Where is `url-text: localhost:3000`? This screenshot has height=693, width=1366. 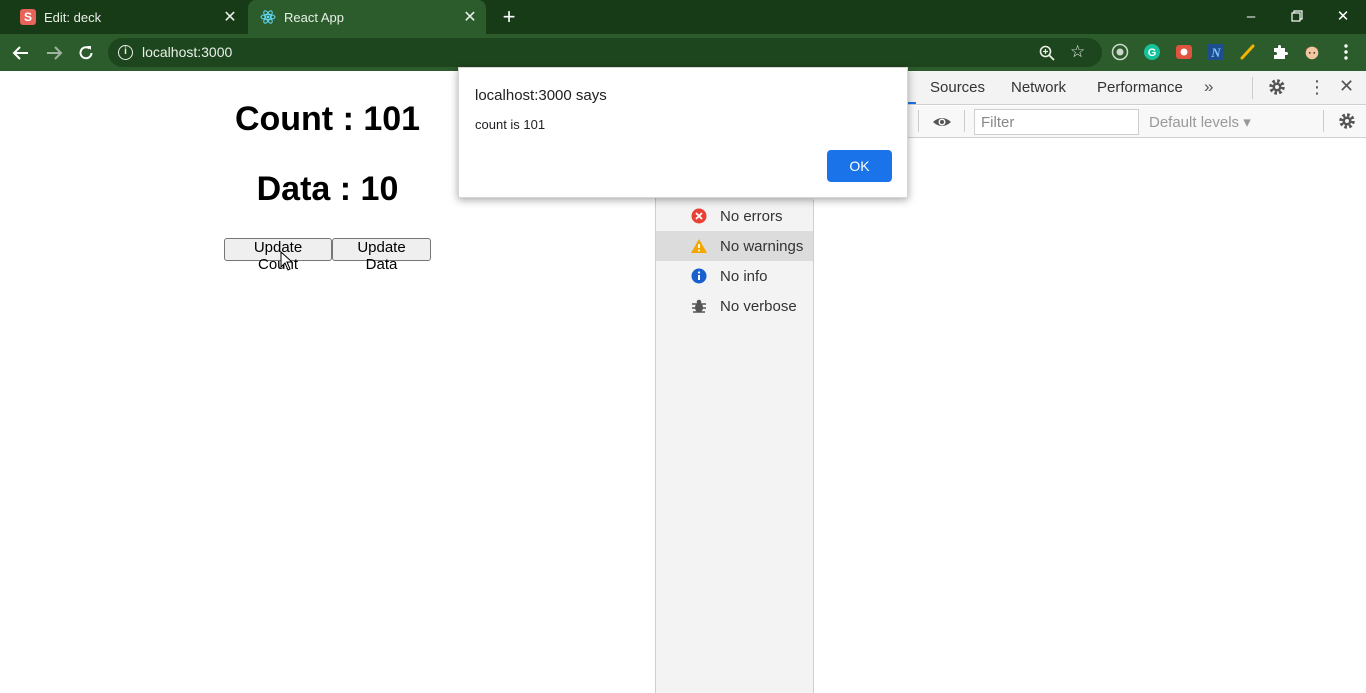
url-text: localhost:3000 is located at coordinates (187, 52).